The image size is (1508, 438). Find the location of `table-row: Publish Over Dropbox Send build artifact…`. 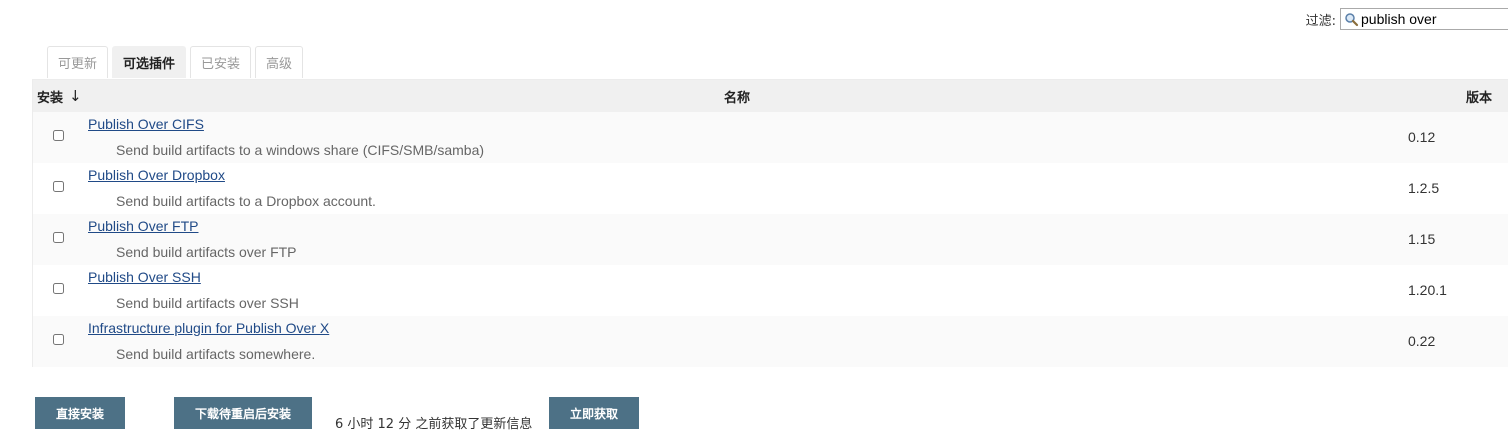

table-row: Publish Over Dropbox Send build artifact… is located at coordinates (770, 188).